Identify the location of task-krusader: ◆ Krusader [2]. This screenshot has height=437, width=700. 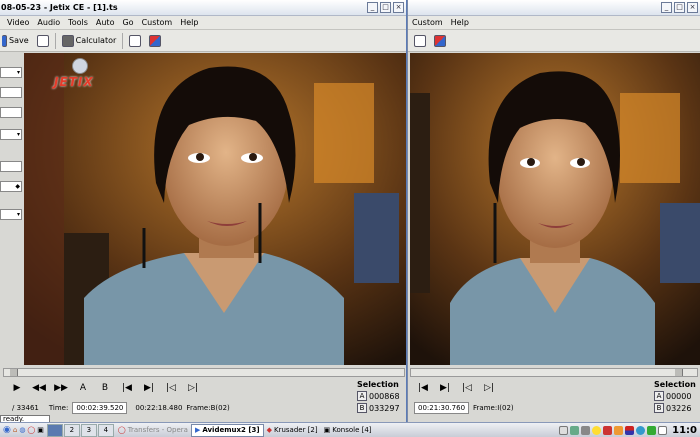
(292, 430).